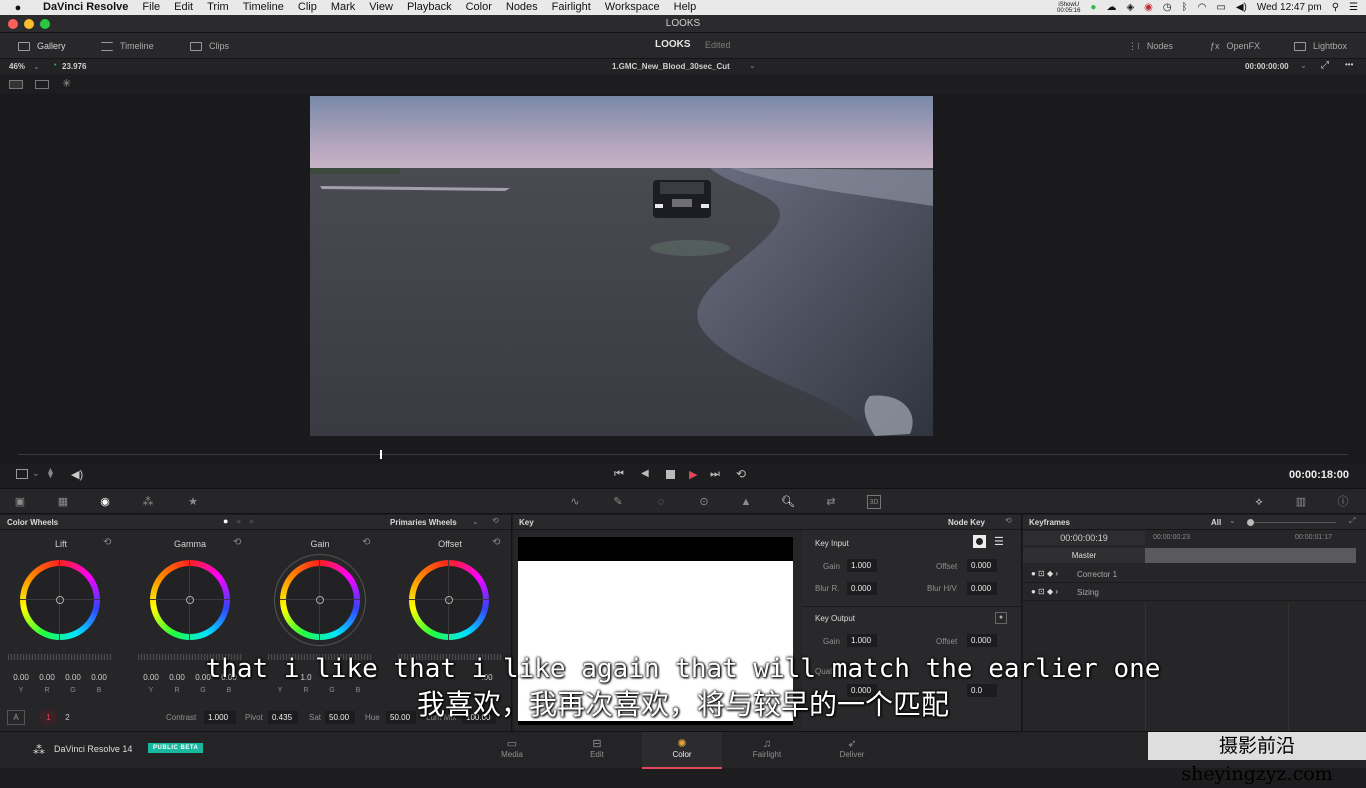 Image resolution: width=1366 pixels, height=788 pixels. What do you see at coordinates (575, 502) in the screenshot?
I see `curves-icon: ∿` at bounding box center [575, 502].